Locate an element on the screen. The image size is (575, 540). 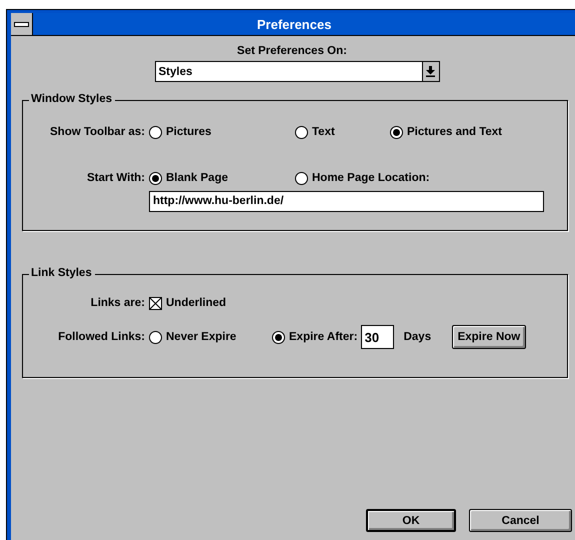
radio-label: Expire After: is located at coordinates (323, 337).